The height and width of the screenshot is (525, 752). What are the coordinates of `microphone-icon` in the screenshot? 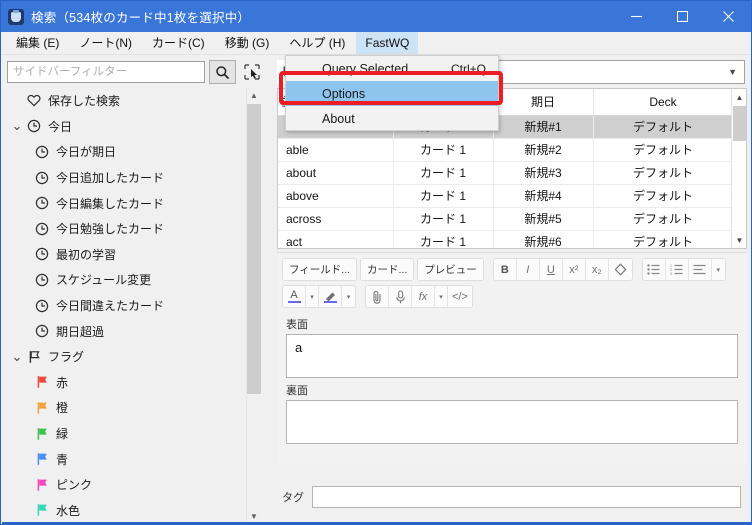 It's located at (400, 296).